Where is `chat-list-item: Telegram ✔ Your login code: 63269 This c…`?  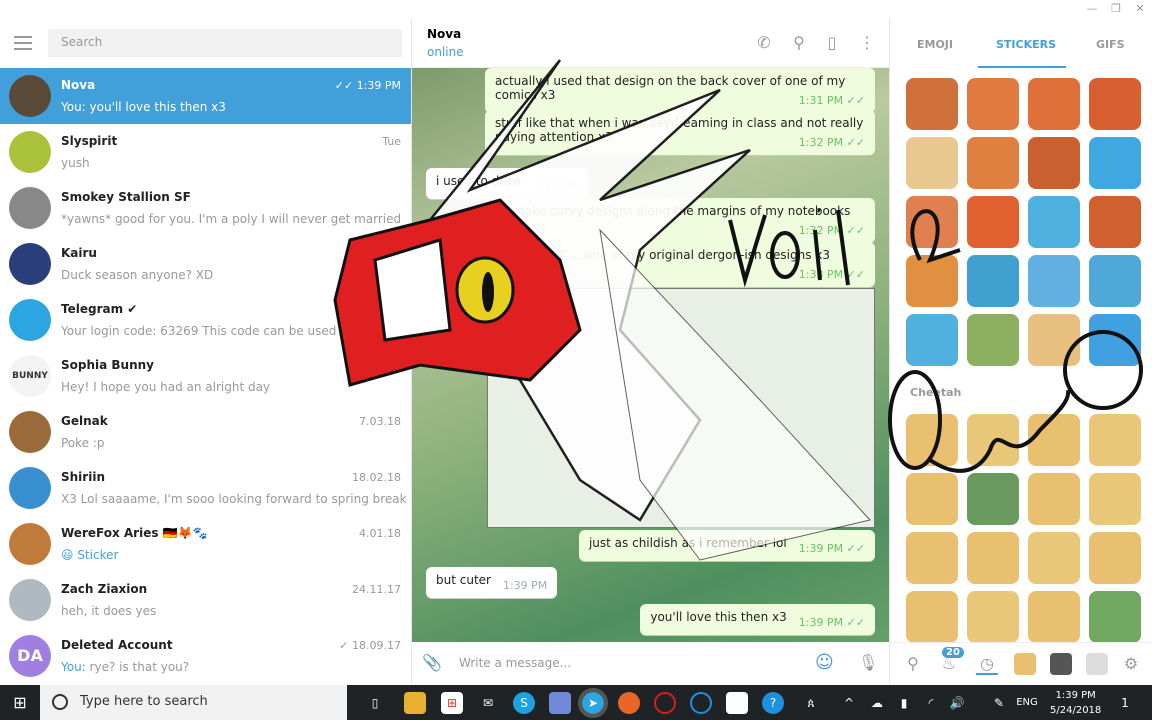 chat-list-item: Telegram ✔ Your login code: 63269 This c… is located at coordinates (205, 320).